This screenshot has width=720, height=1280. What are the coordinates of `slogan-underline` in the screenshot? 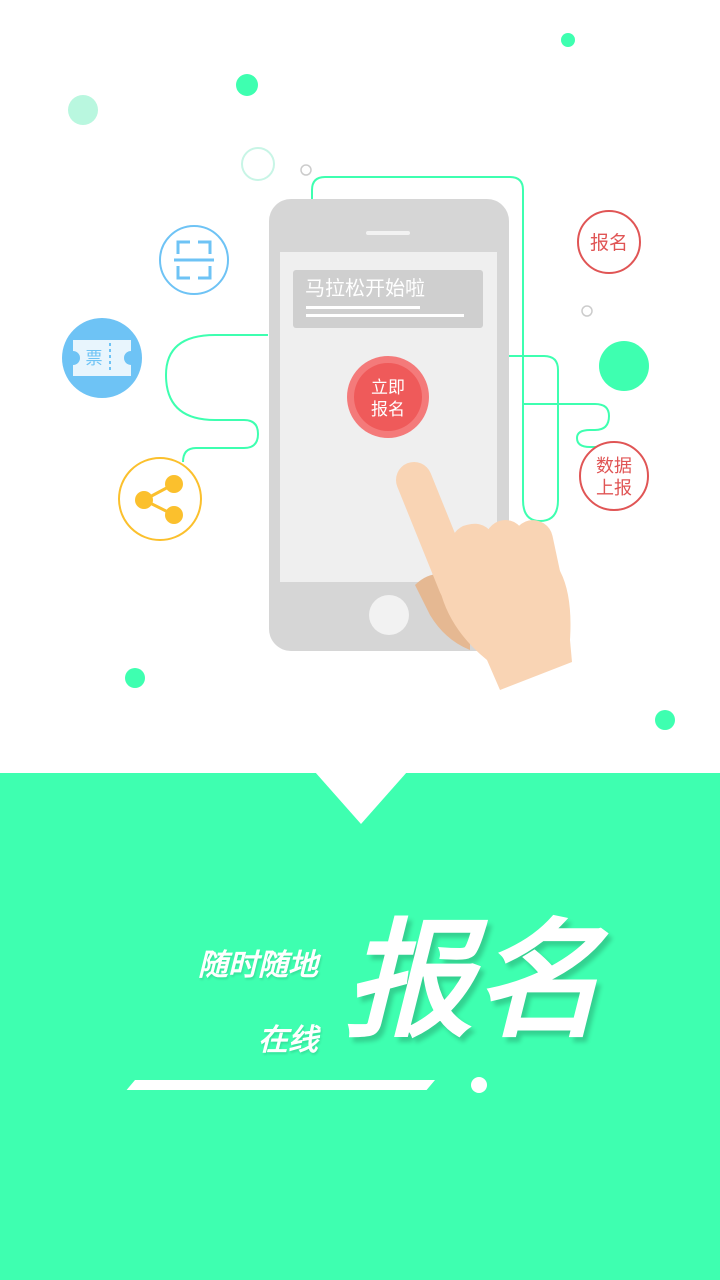 It's located at (280, 1085).